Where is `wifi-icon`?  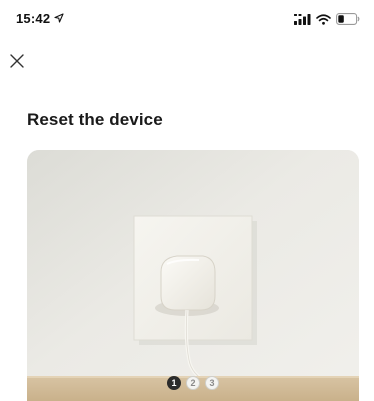 wifi-icon is located at coordinates (323, 21).